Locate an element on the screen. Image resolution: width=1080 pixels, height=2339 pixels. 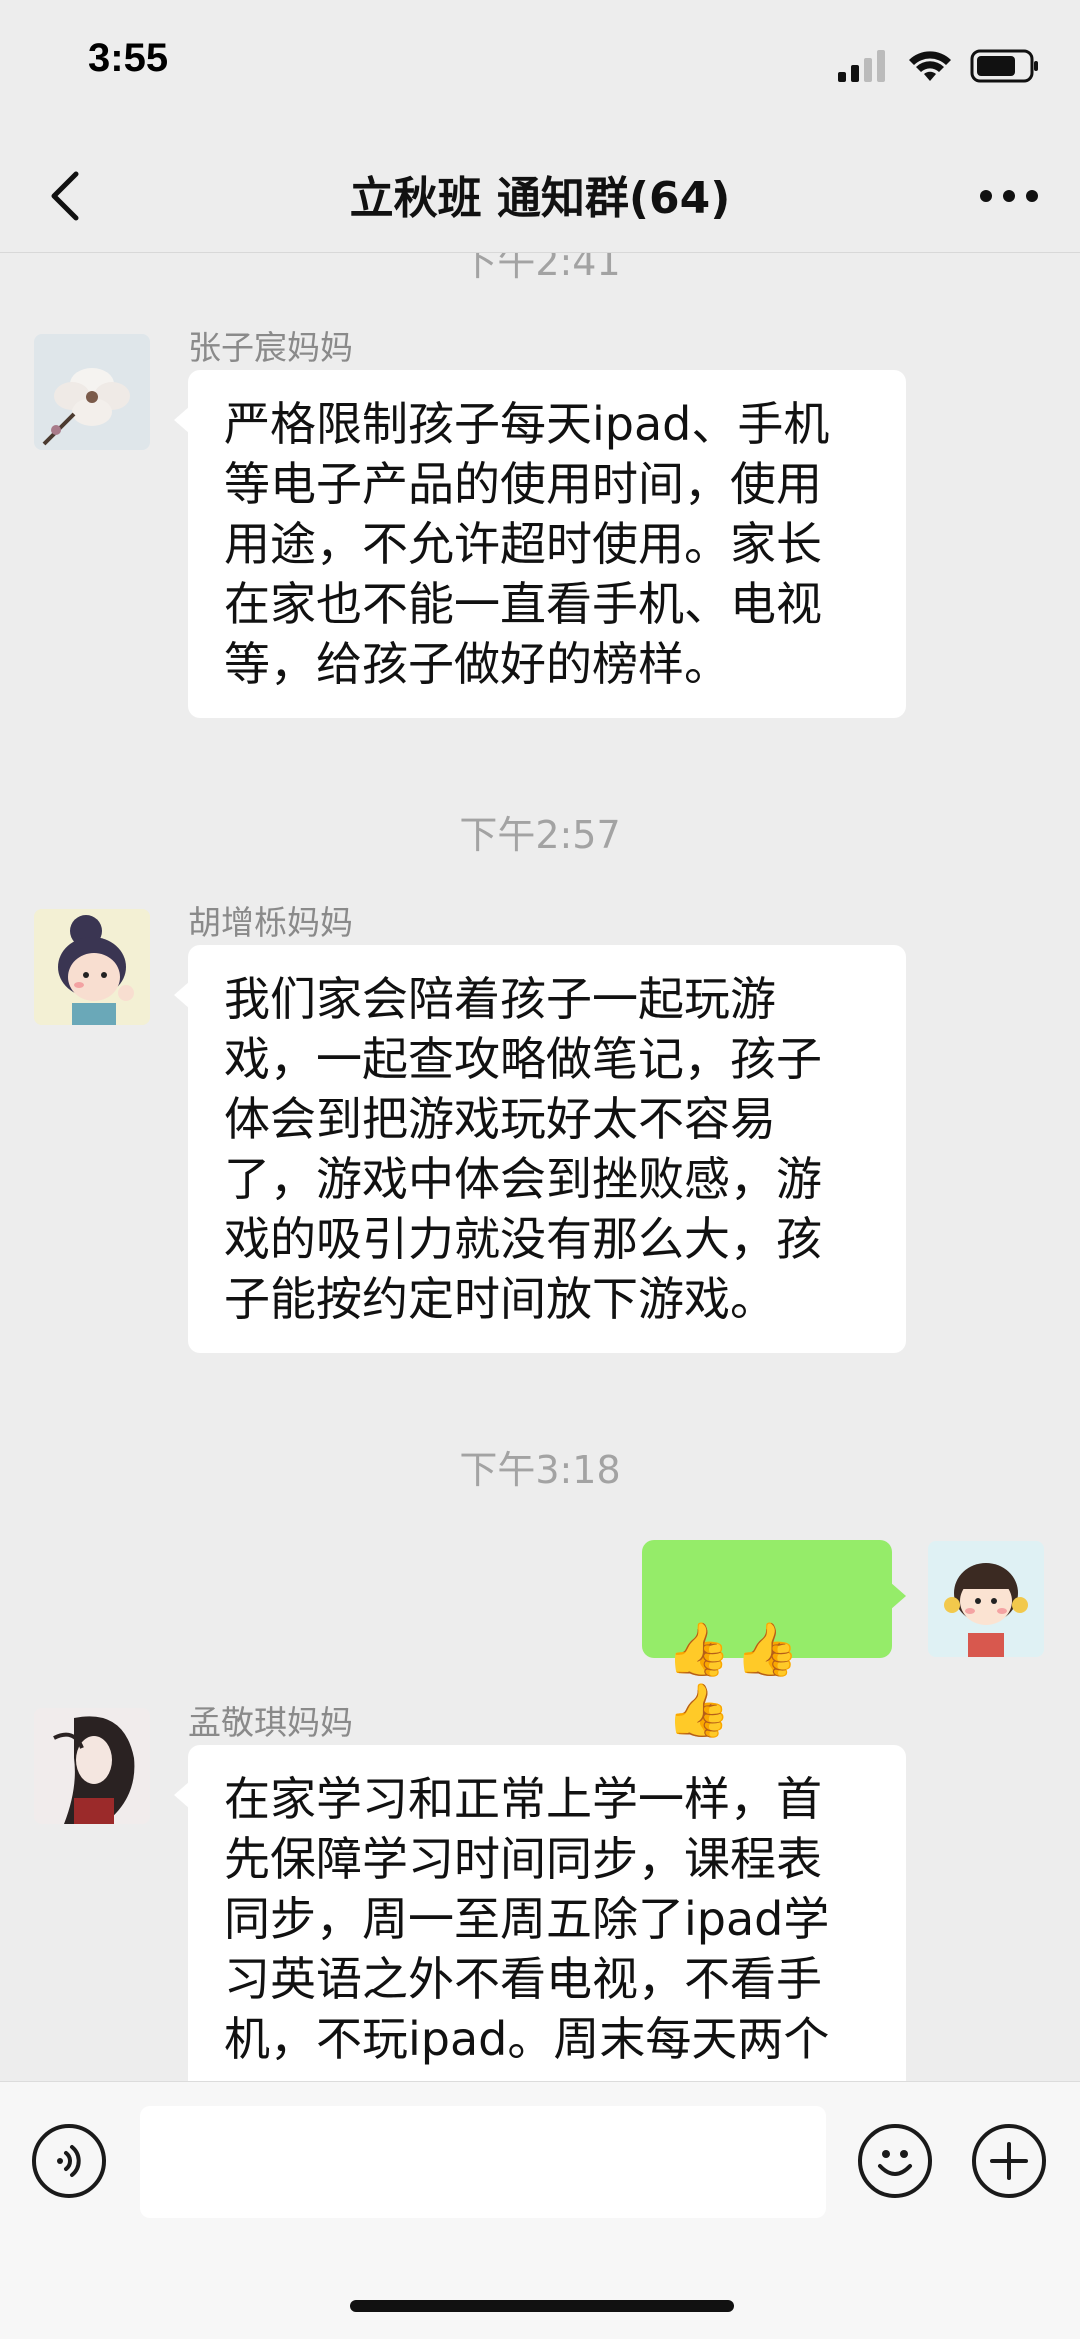
plus-icon is located at coordinates (1009, 2161).